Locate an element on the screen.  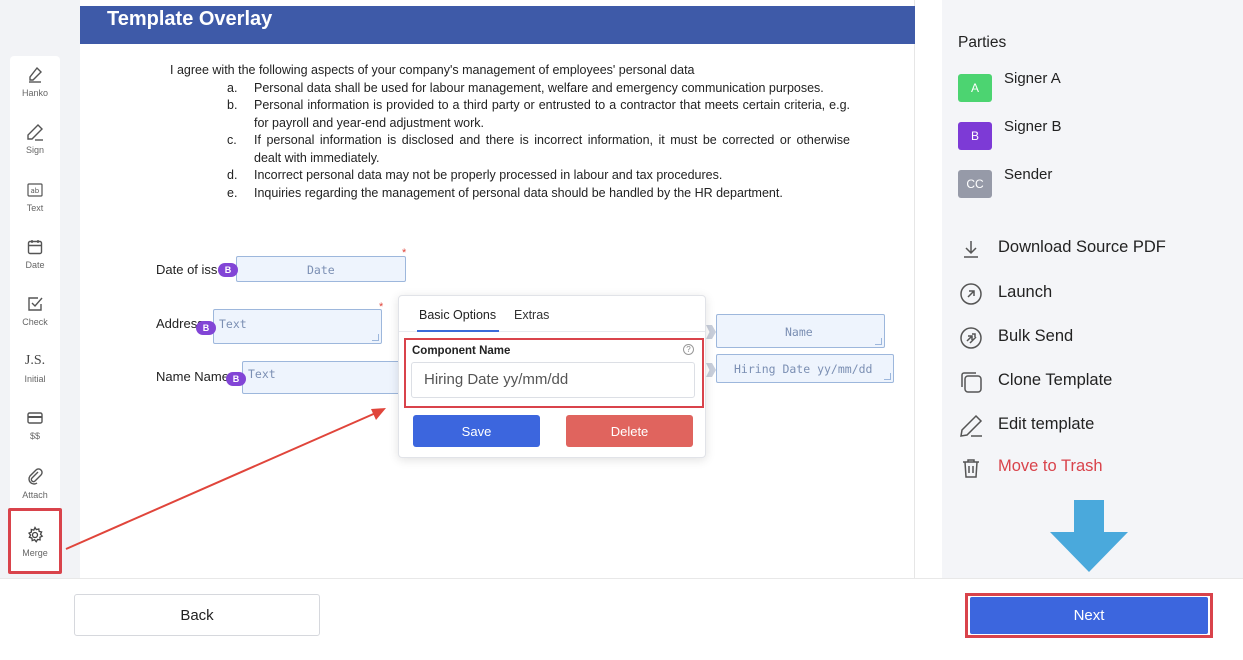
help-icon: ? is located at coordinates (688, 349).